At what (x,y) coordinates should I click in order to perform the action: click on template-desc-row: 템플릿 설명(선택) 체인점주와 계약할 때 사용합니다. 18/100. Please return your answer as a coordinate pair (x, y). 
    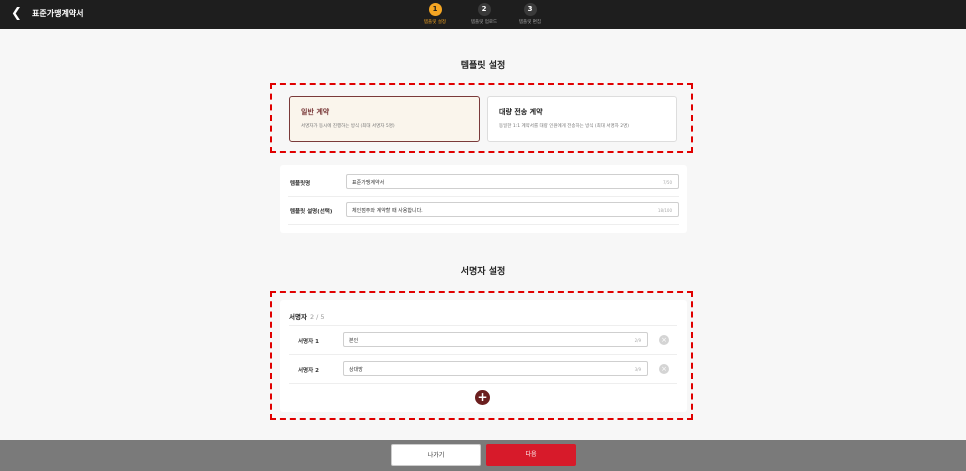
    Looking at the image, I should click on (483, 211).